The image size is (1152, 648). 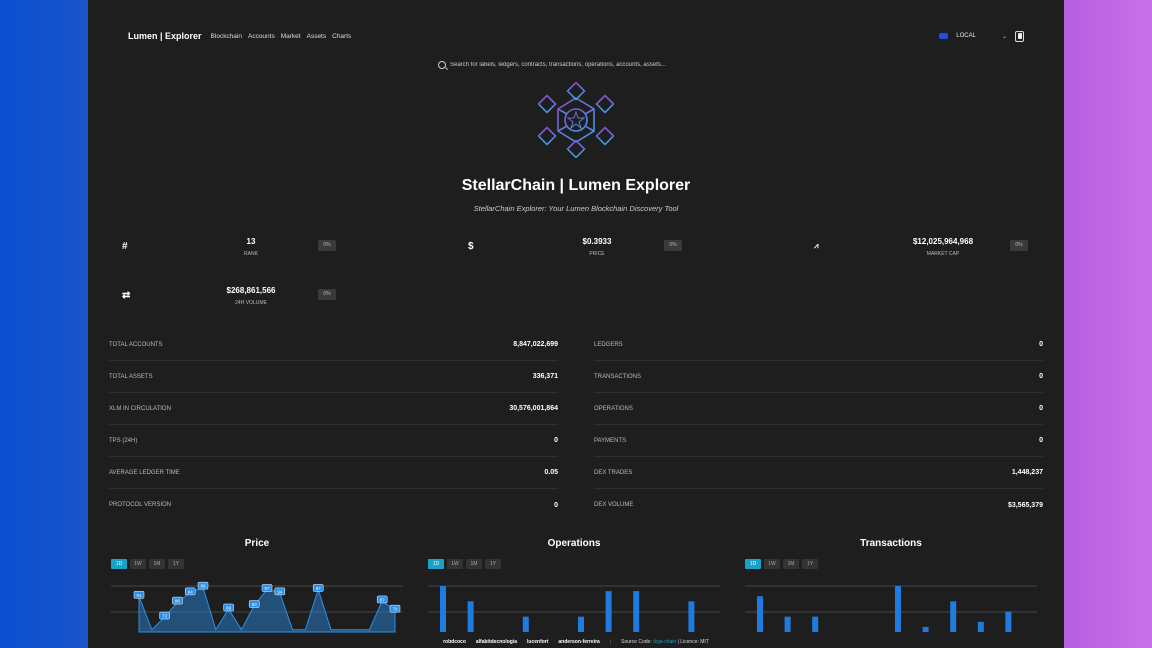 I want to click on stat-rank: # 13 RANK 0%, so click(x=228, y=250).